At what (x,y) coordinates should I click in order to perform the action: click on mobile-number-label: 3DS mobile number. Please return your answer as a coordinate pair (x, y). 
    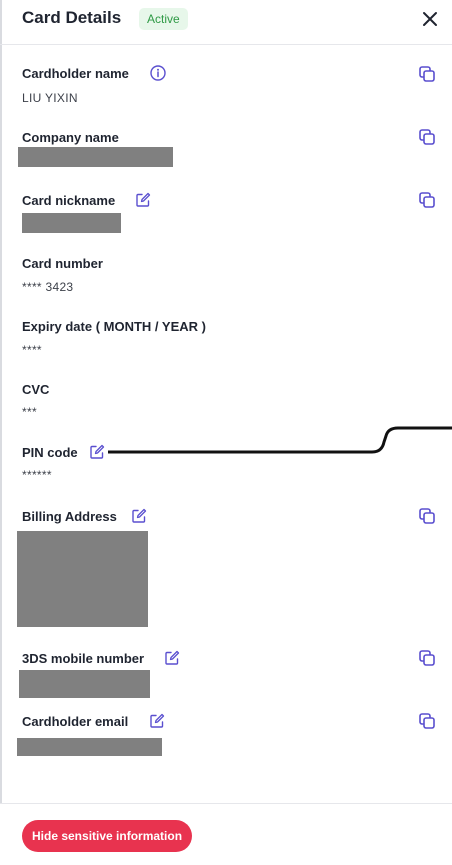
    Looking at the image, I should click on (83, 658).